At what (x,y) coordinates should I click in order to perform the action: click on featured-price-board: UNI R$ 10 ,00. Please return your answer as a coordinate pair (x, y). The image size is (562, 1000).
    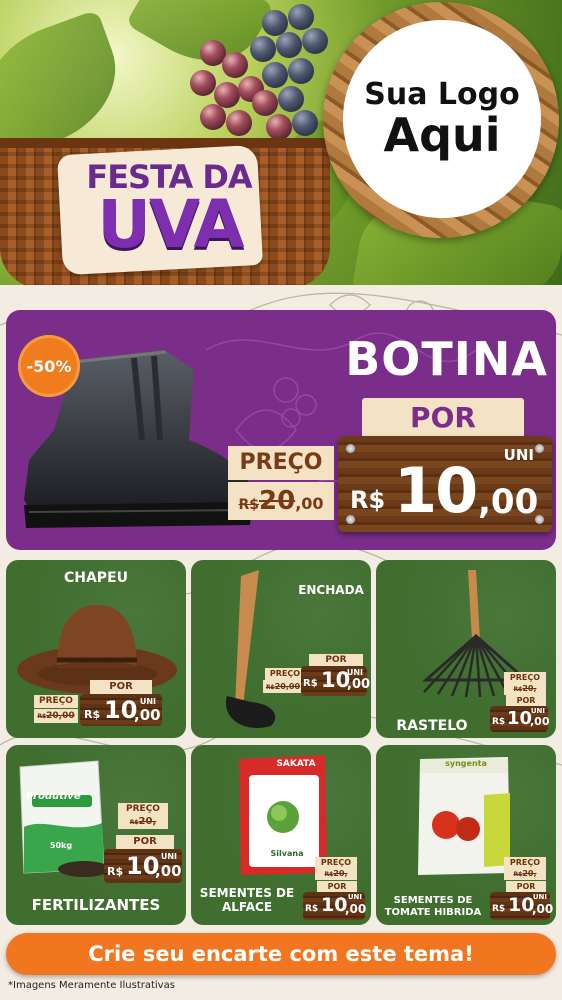
    Looking at the image, I should click on (445, 484).